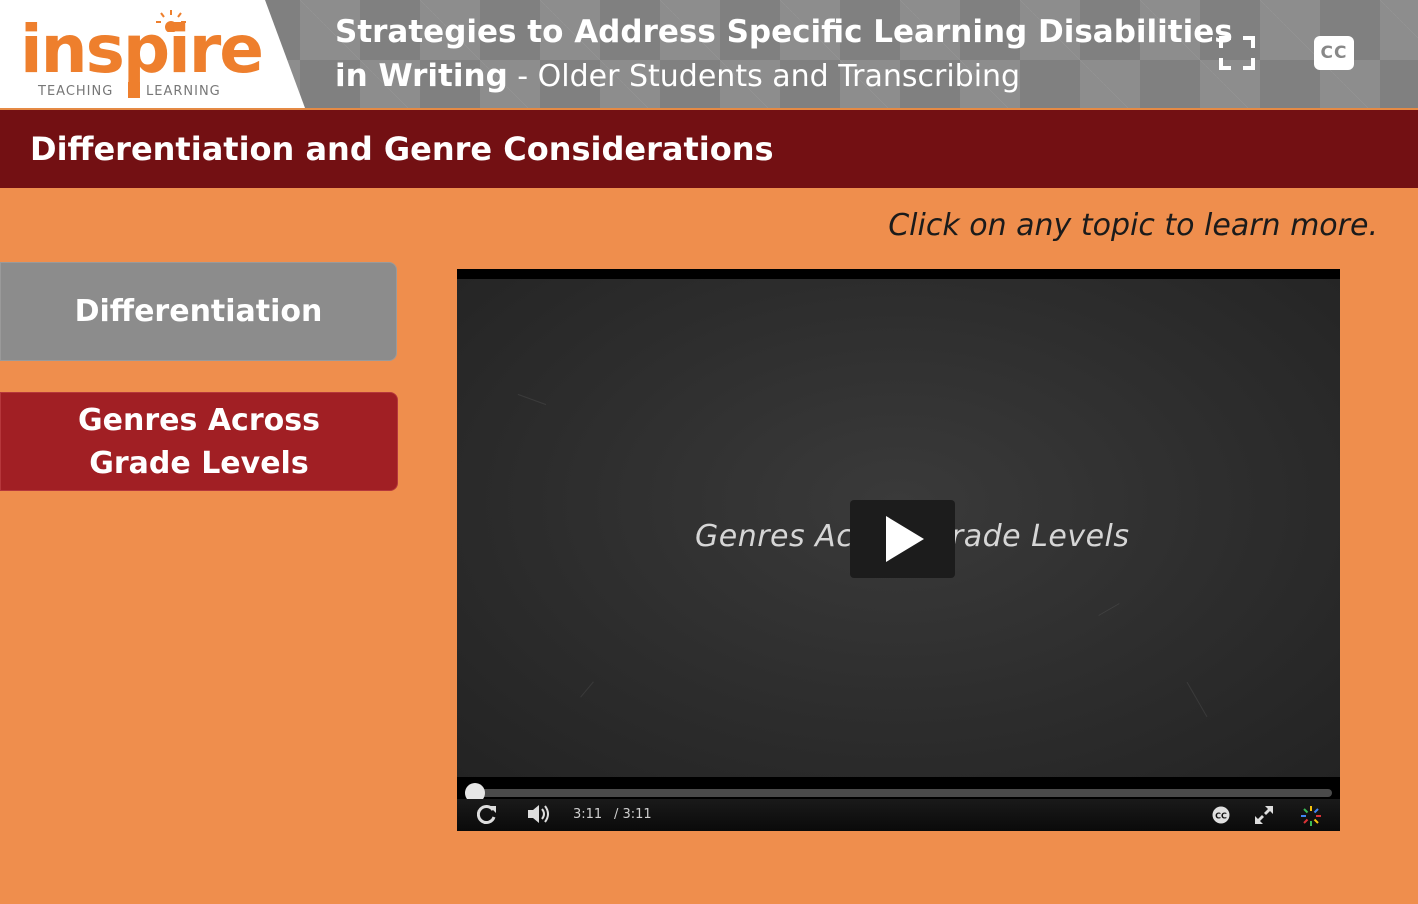  What do you see at coordinates (402, 149) in the screenshot?
I see `section-title: Differentiation and Genre Considerations` at bounding box center [402, 149].